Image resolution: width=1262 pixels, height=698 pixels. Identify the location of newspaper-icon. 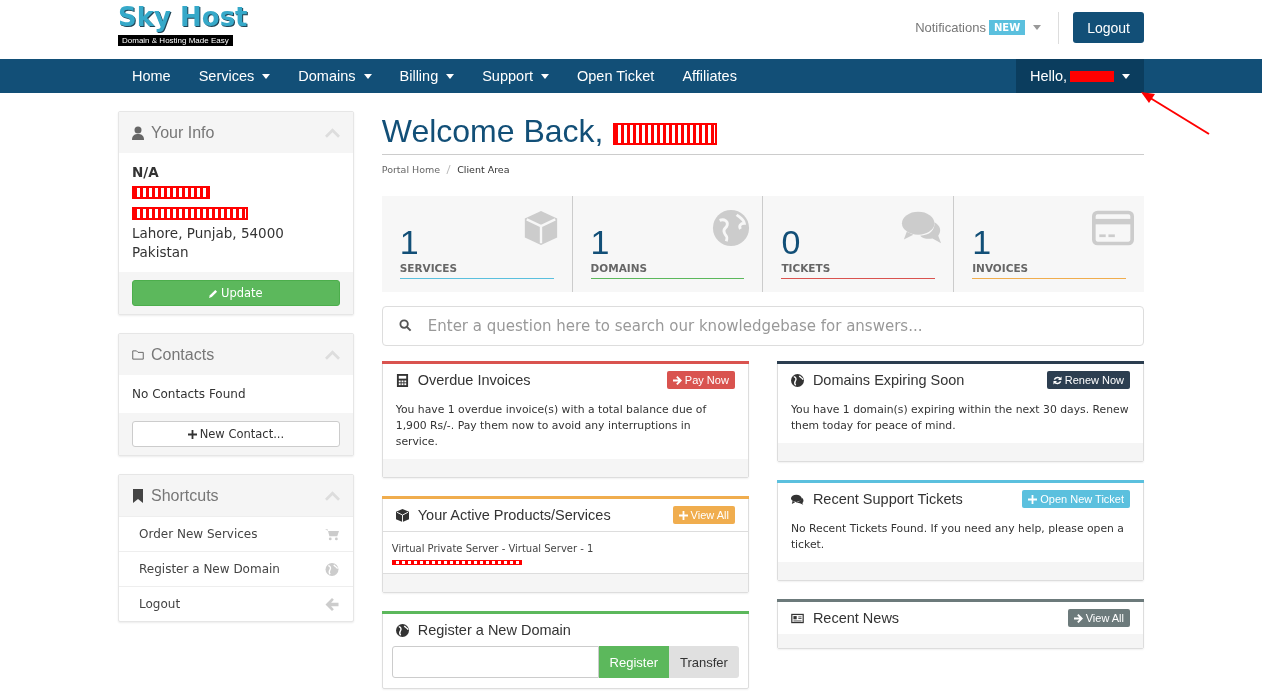
(797, 618).